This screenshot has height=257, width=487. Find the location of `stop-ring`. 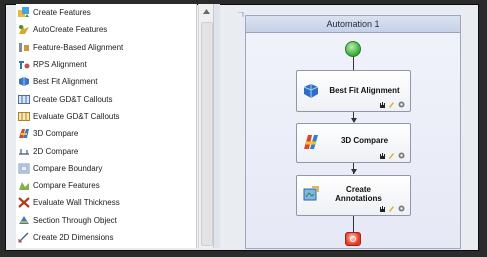

stop-ring is located at coordinates (353, 239).